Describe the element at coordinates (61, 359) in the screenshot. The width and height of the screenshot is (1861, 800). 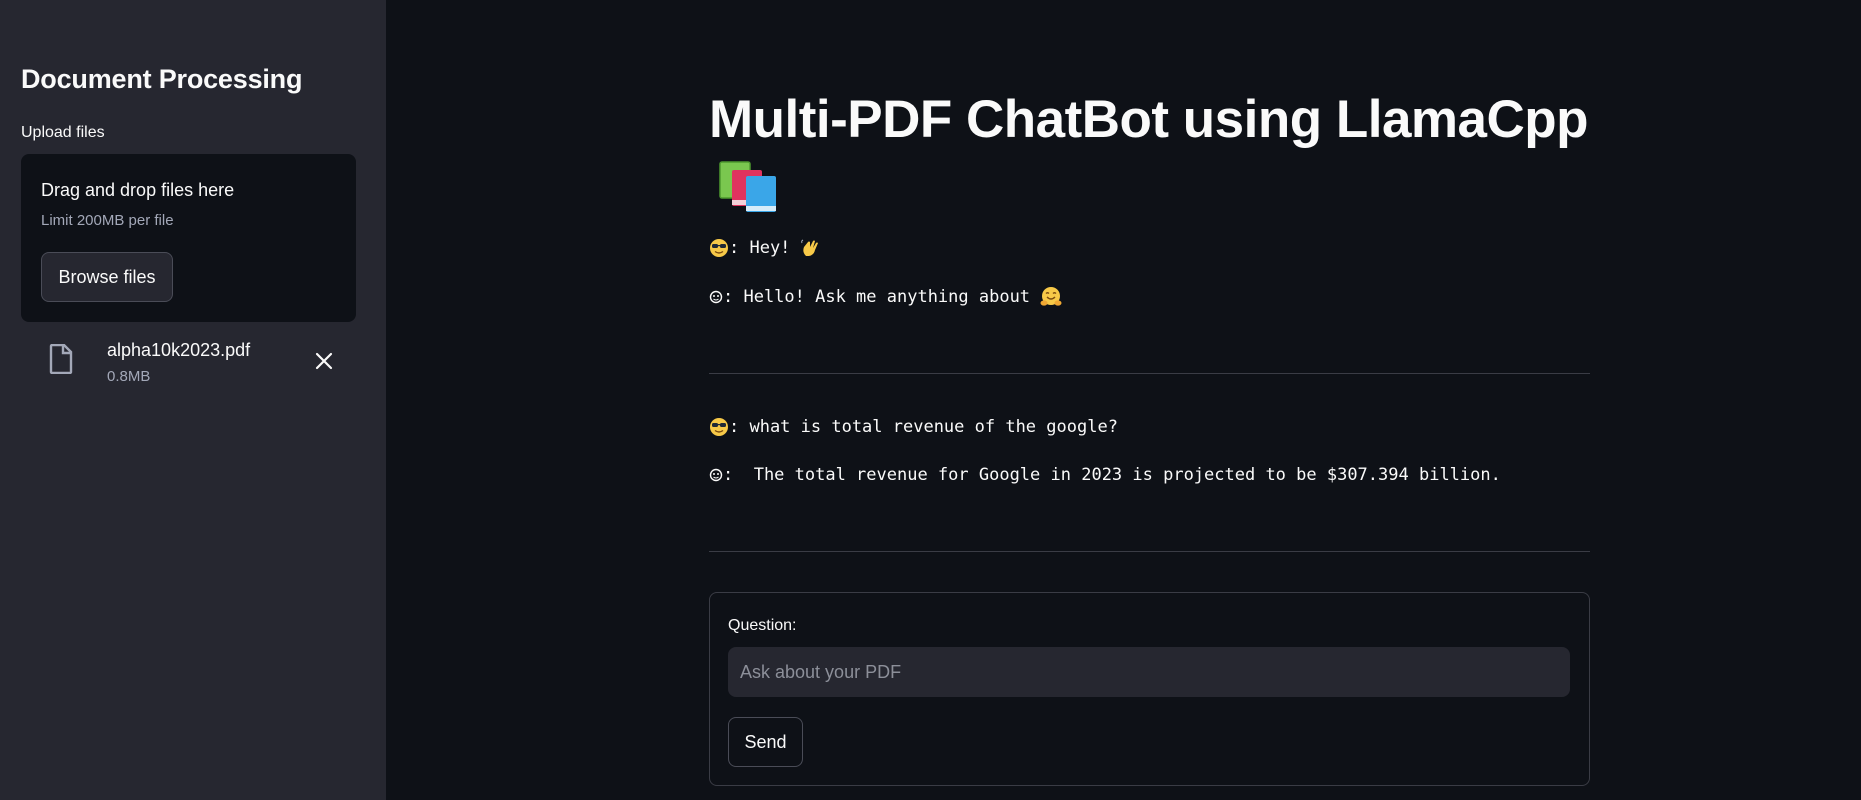
I see `file-icon` at that location.